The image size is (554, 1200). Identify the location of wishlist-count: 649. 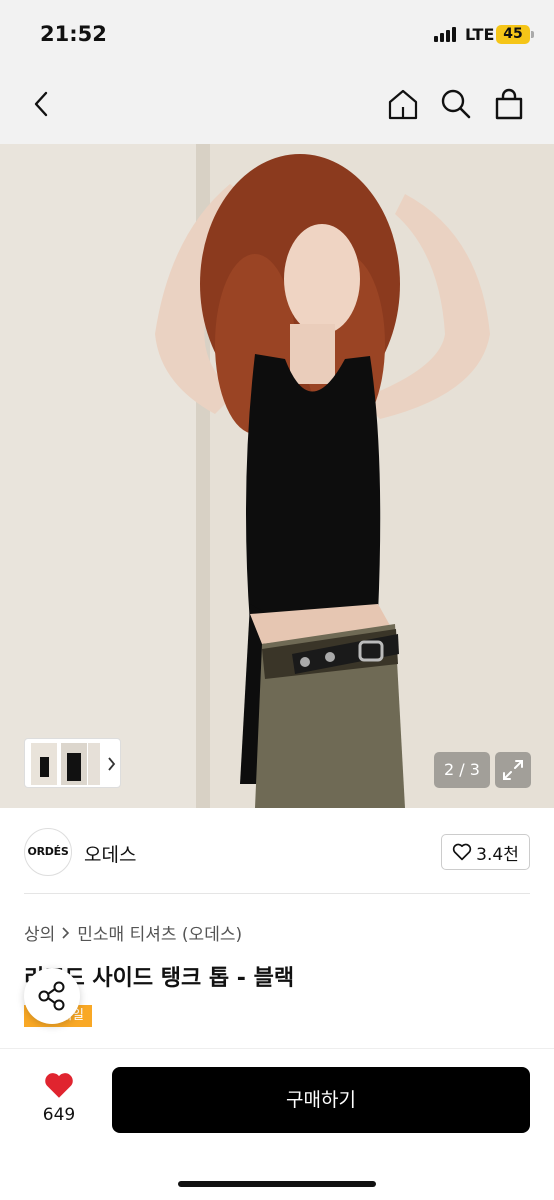
(59, 1115).